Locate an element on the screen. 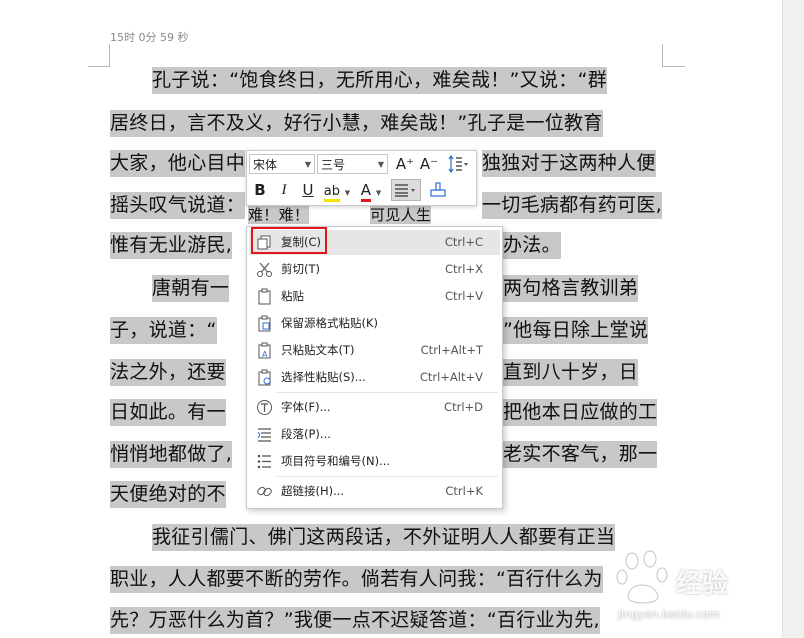 The image size is (804, 638). doc-line: 居终日，言不及义，好行小慧，难矣哉！”孔子是一位教育 is located at coordinates (356, 123).